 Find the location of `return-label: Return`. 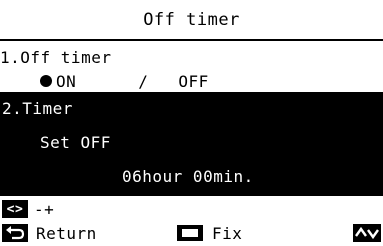

return-label: Return is located at coordinates (66, 233).